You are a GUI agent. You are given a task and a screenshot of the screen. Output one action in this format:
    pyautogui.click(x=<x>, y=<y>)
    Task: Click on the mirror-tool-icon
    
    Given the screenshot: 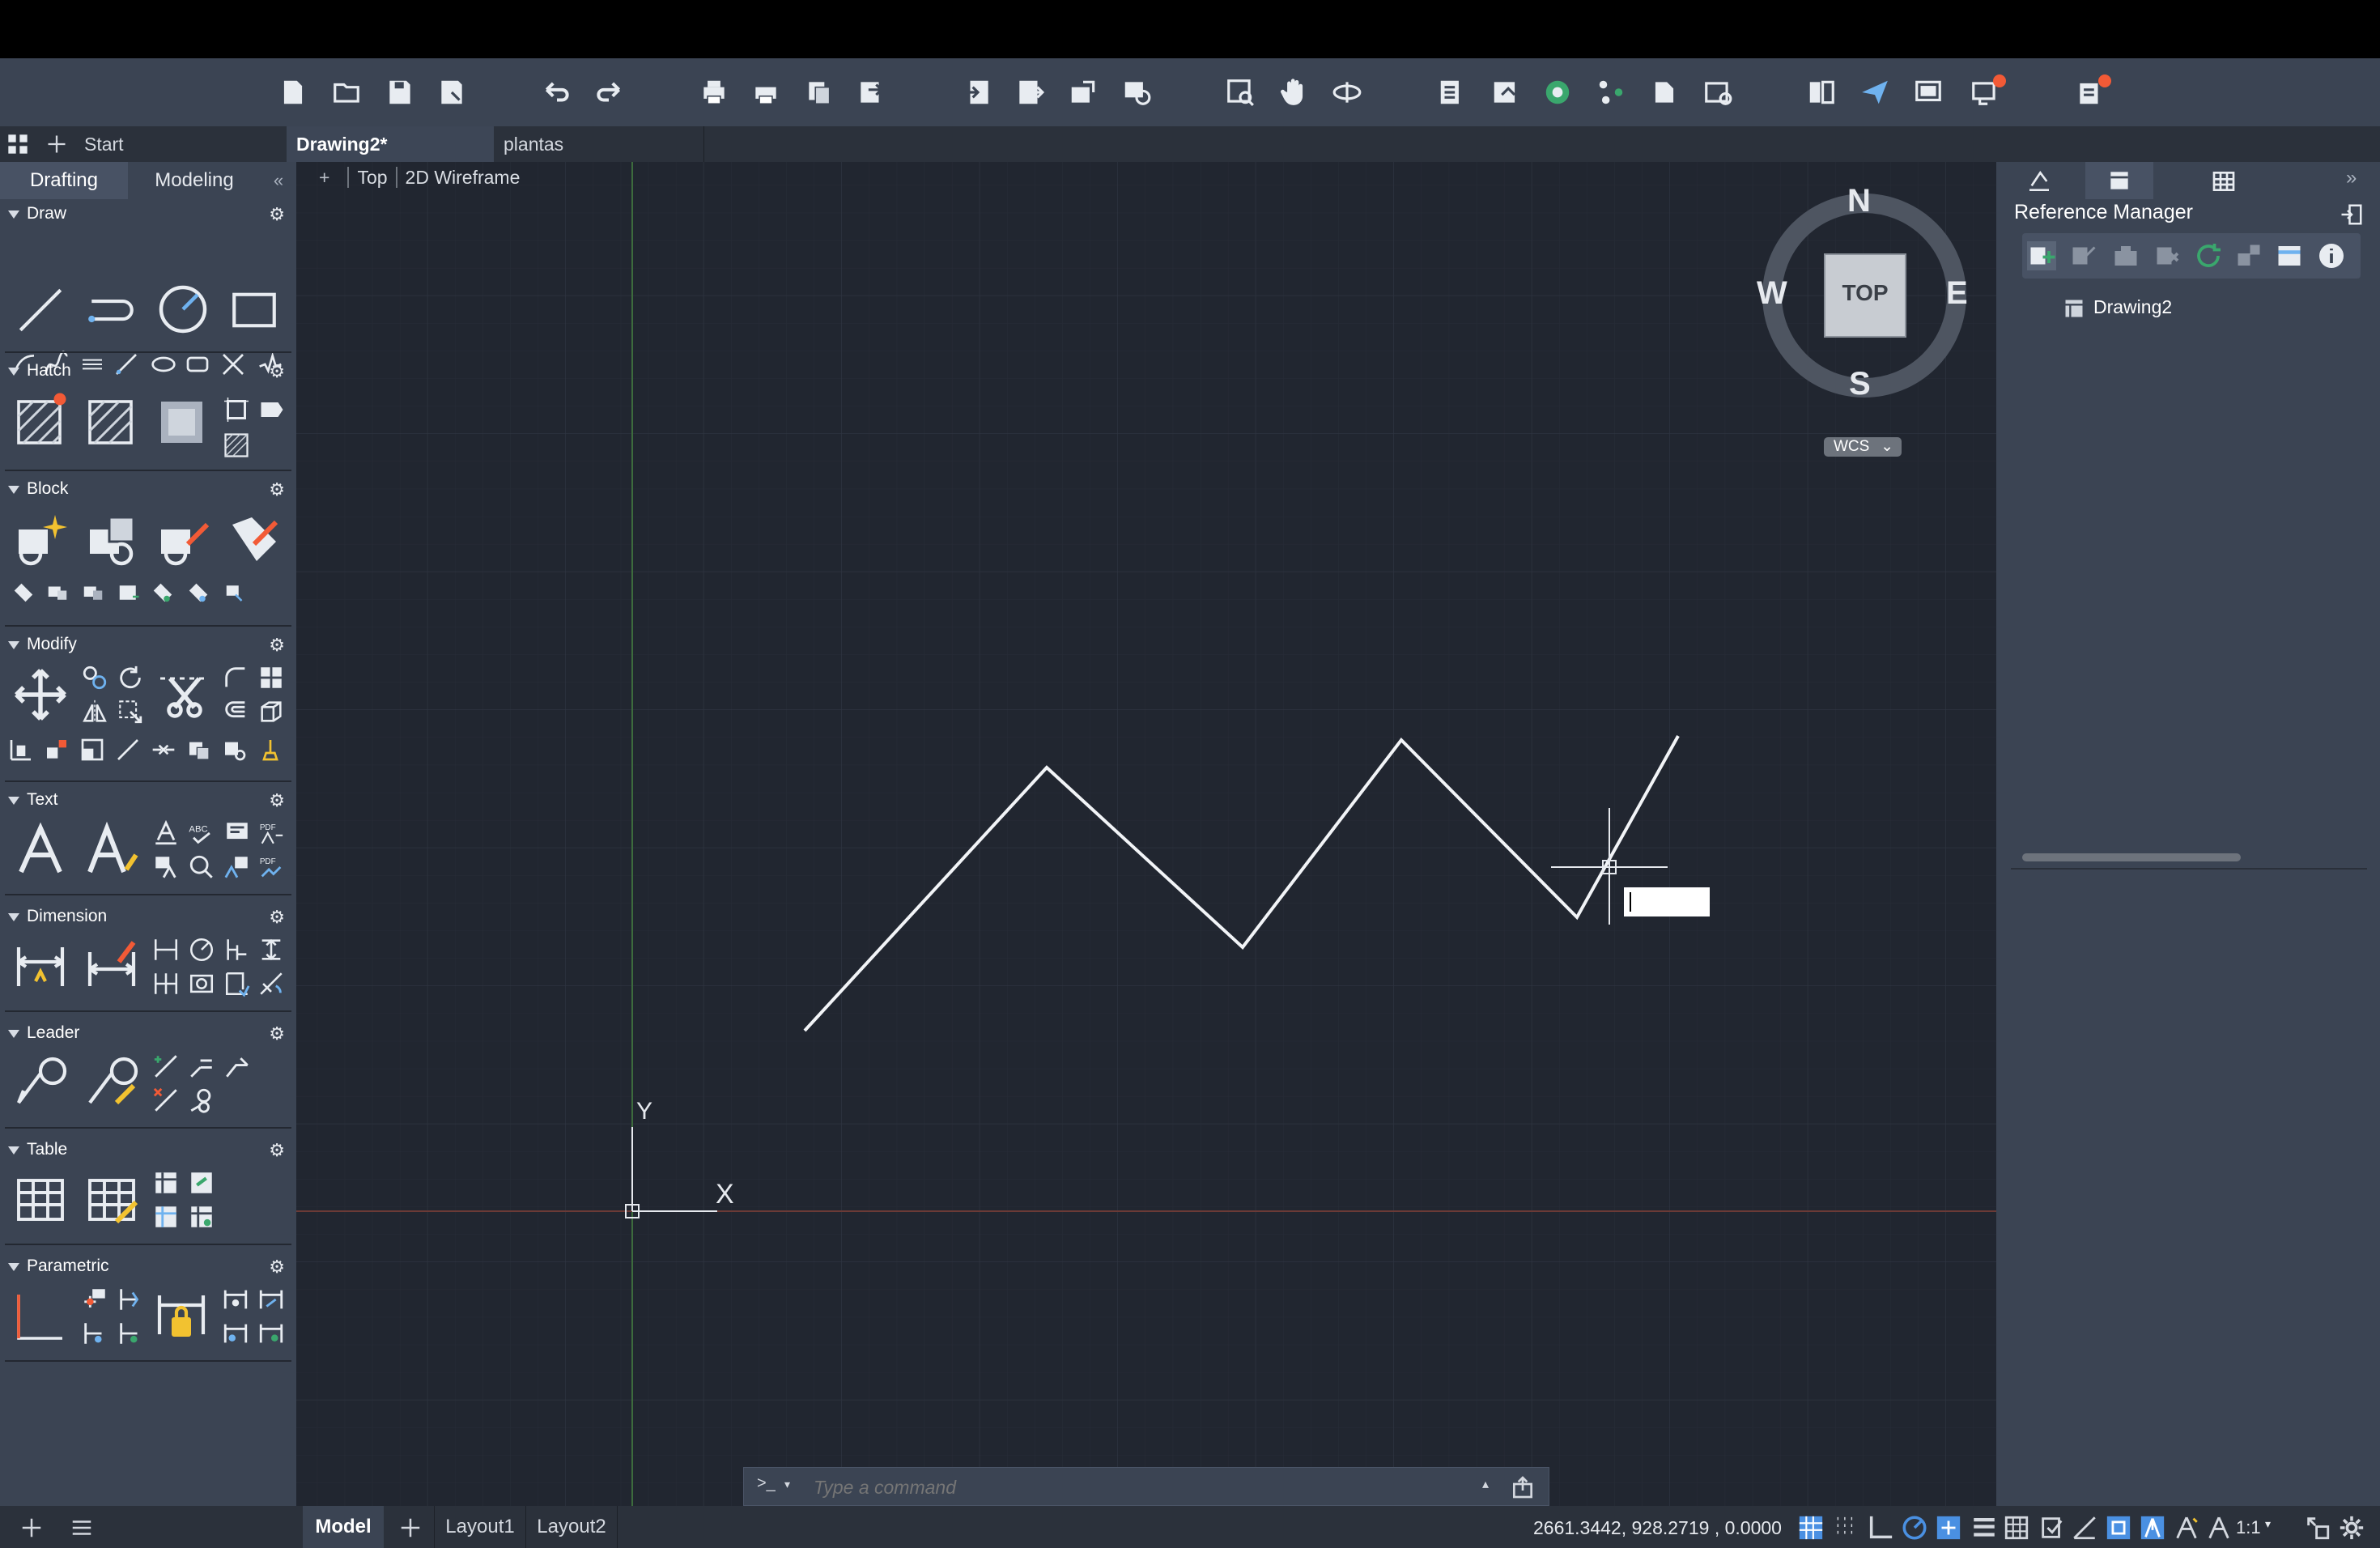 What is the action you would take?
    pyautogui.click(x=94, y=712)
    